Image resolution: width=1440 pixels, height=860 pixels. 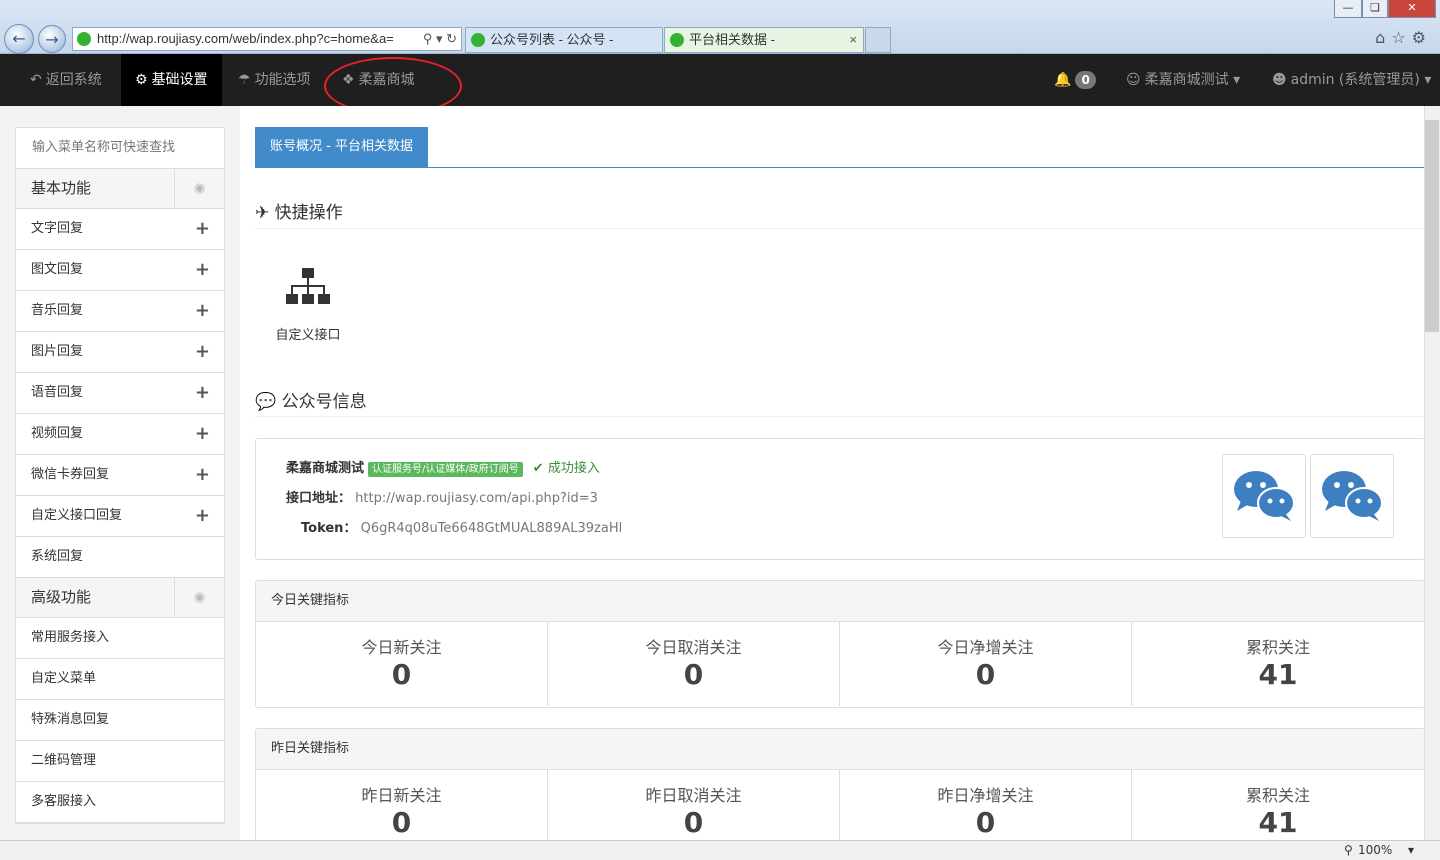 What do you see at coordinates (552, 39) in the screenshot?
I see `browser-tab-label: 公众号列表 - 公众号 -` at bounding box center [552, 39].